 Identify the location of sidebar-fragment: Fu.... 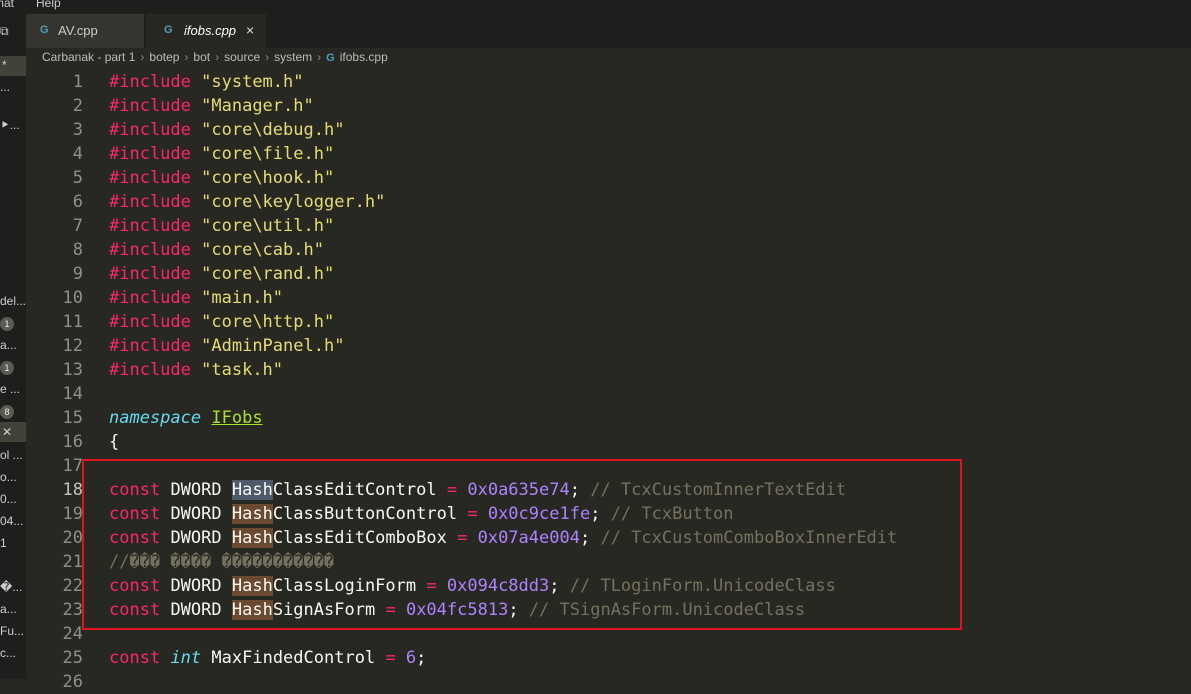
(12, 631).